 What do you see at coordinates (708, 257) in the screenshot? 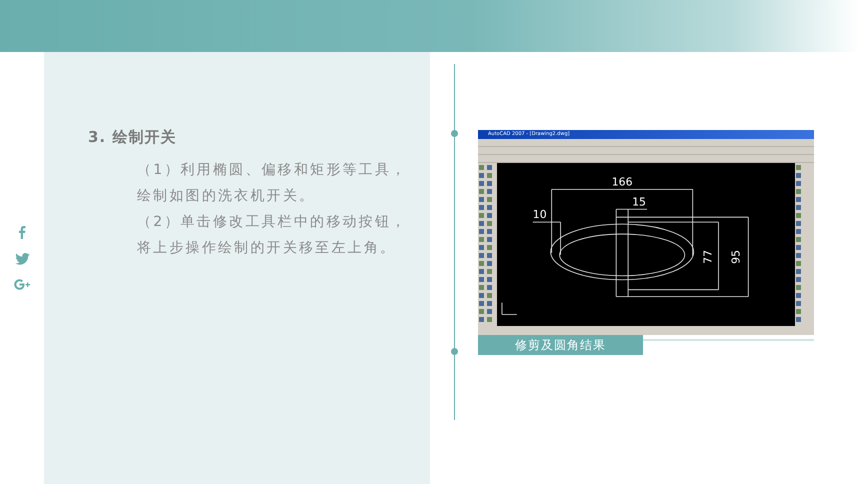
I see `dimension-label: 77` at bounding box center [708, 257].